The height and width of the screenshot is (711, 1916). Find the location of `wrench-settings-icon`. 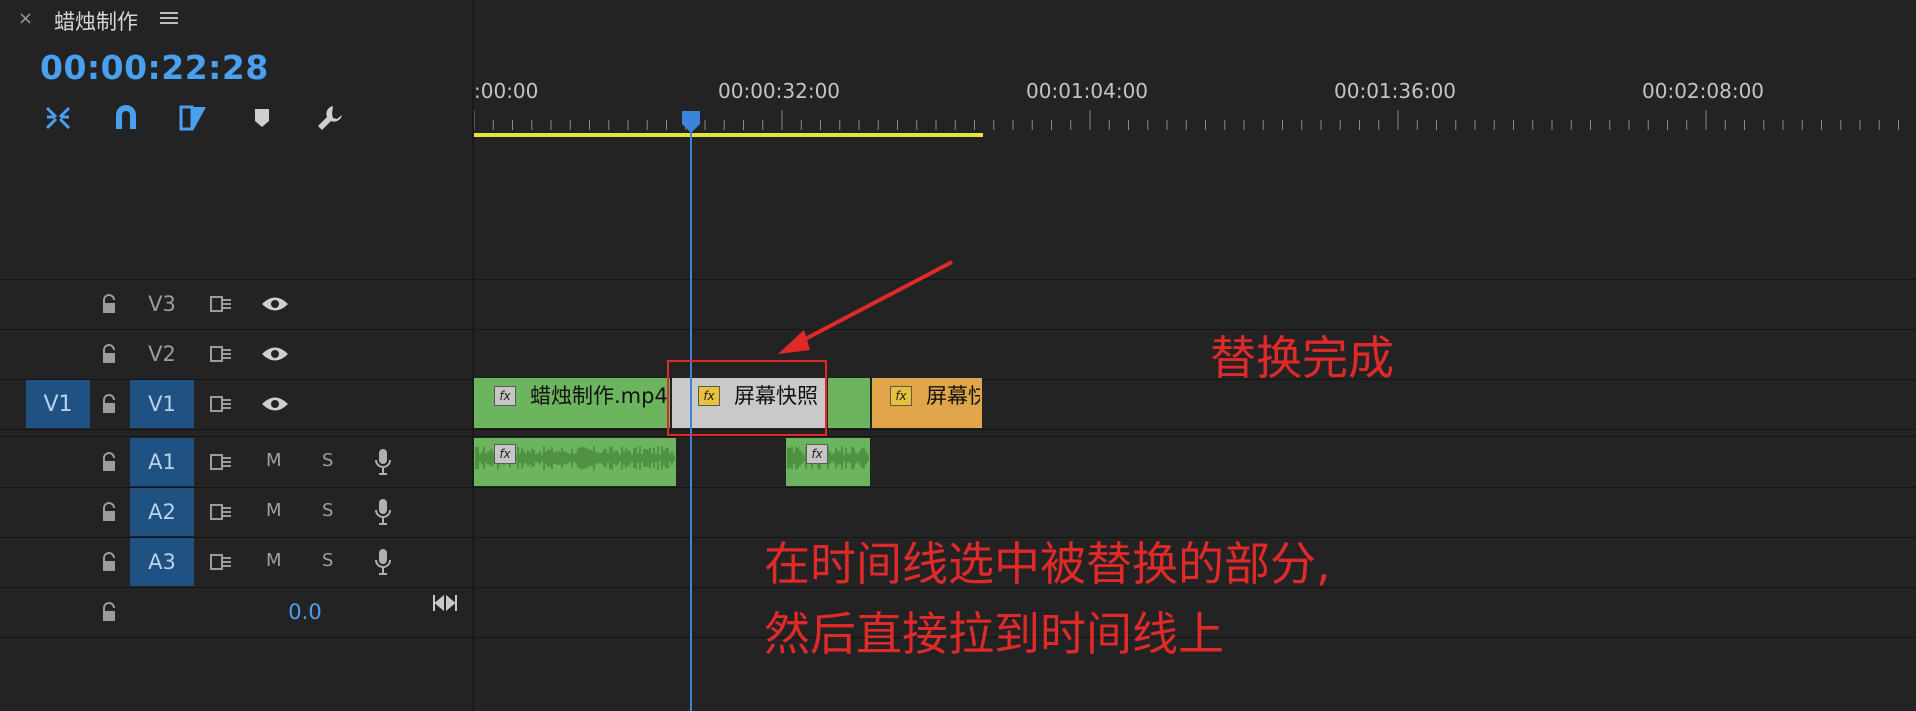

wrench-settings-icon is located at coordinates (330, 118).